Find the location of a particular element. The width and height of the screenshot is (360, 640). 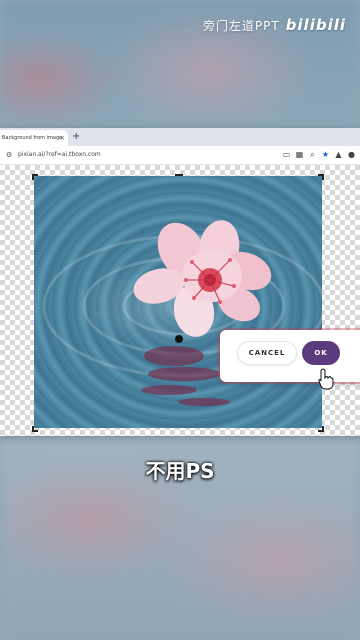

subtitle-caption: 不用PS is located at coordinates (180, 471).